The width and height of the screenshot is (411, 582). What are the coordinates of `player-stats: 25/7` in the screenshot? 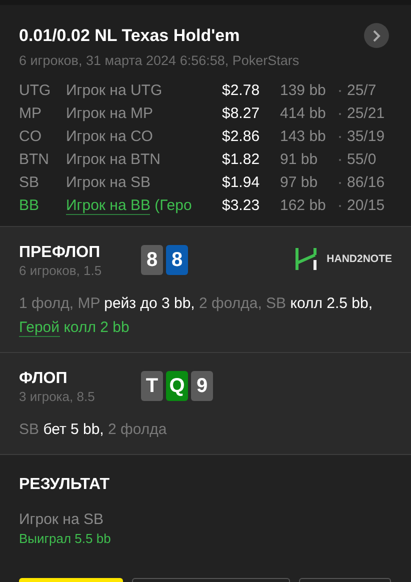 It's located at (361, 91).